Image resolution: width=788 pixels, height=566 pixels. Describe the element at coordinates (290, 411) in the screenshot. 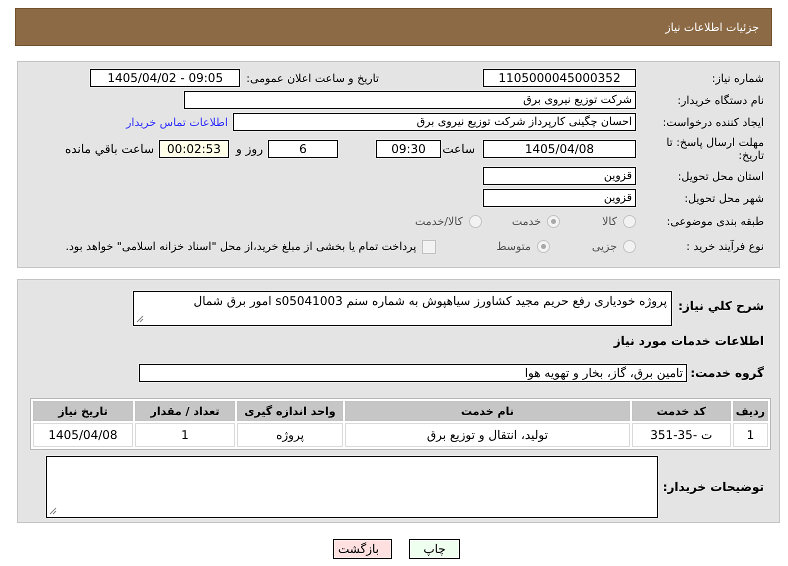

I see `column-header: واحد اندازه گیری` at that location.